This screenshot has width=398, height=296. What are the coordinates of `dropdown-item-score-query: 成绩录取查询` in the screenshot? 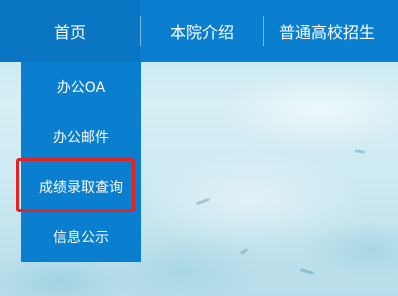 It's located at (81, 187).